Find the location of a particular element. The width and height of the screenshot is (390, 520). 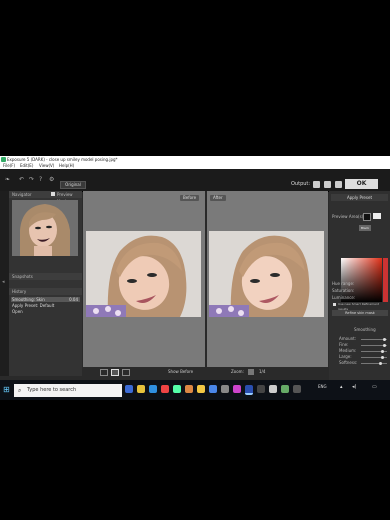

zoom-fit-icon is located at coordinates (251, 372).